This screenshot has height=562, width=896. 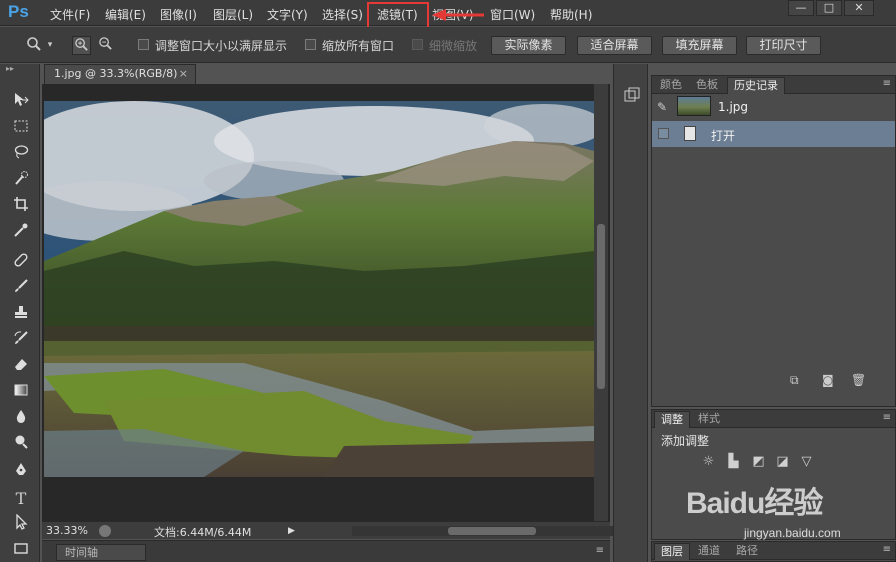 I want to click on tab-color: 颜色, so click(x=671, y=85).